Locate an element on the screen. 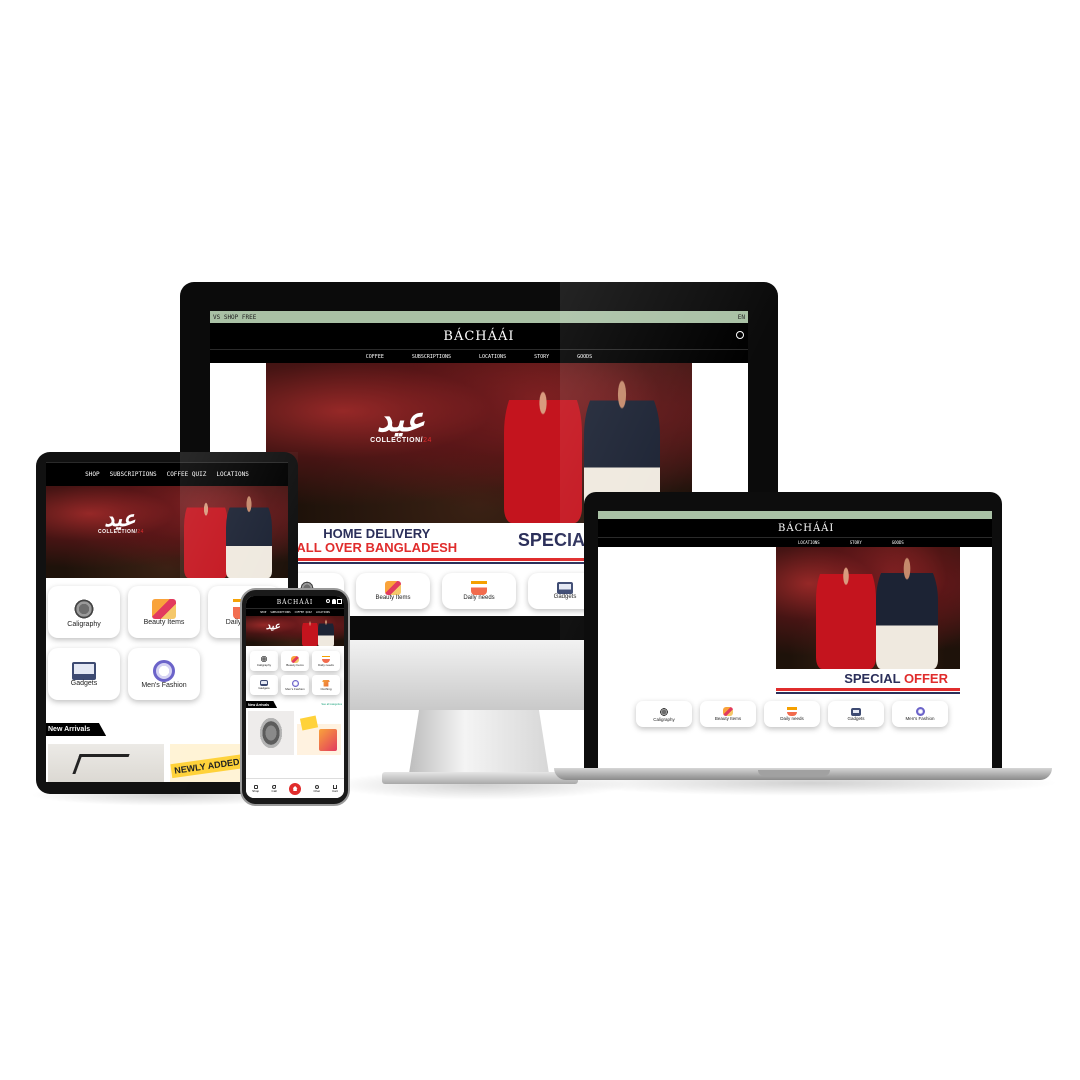  category-label: Caligraphy is located at coordinates (664, 719).